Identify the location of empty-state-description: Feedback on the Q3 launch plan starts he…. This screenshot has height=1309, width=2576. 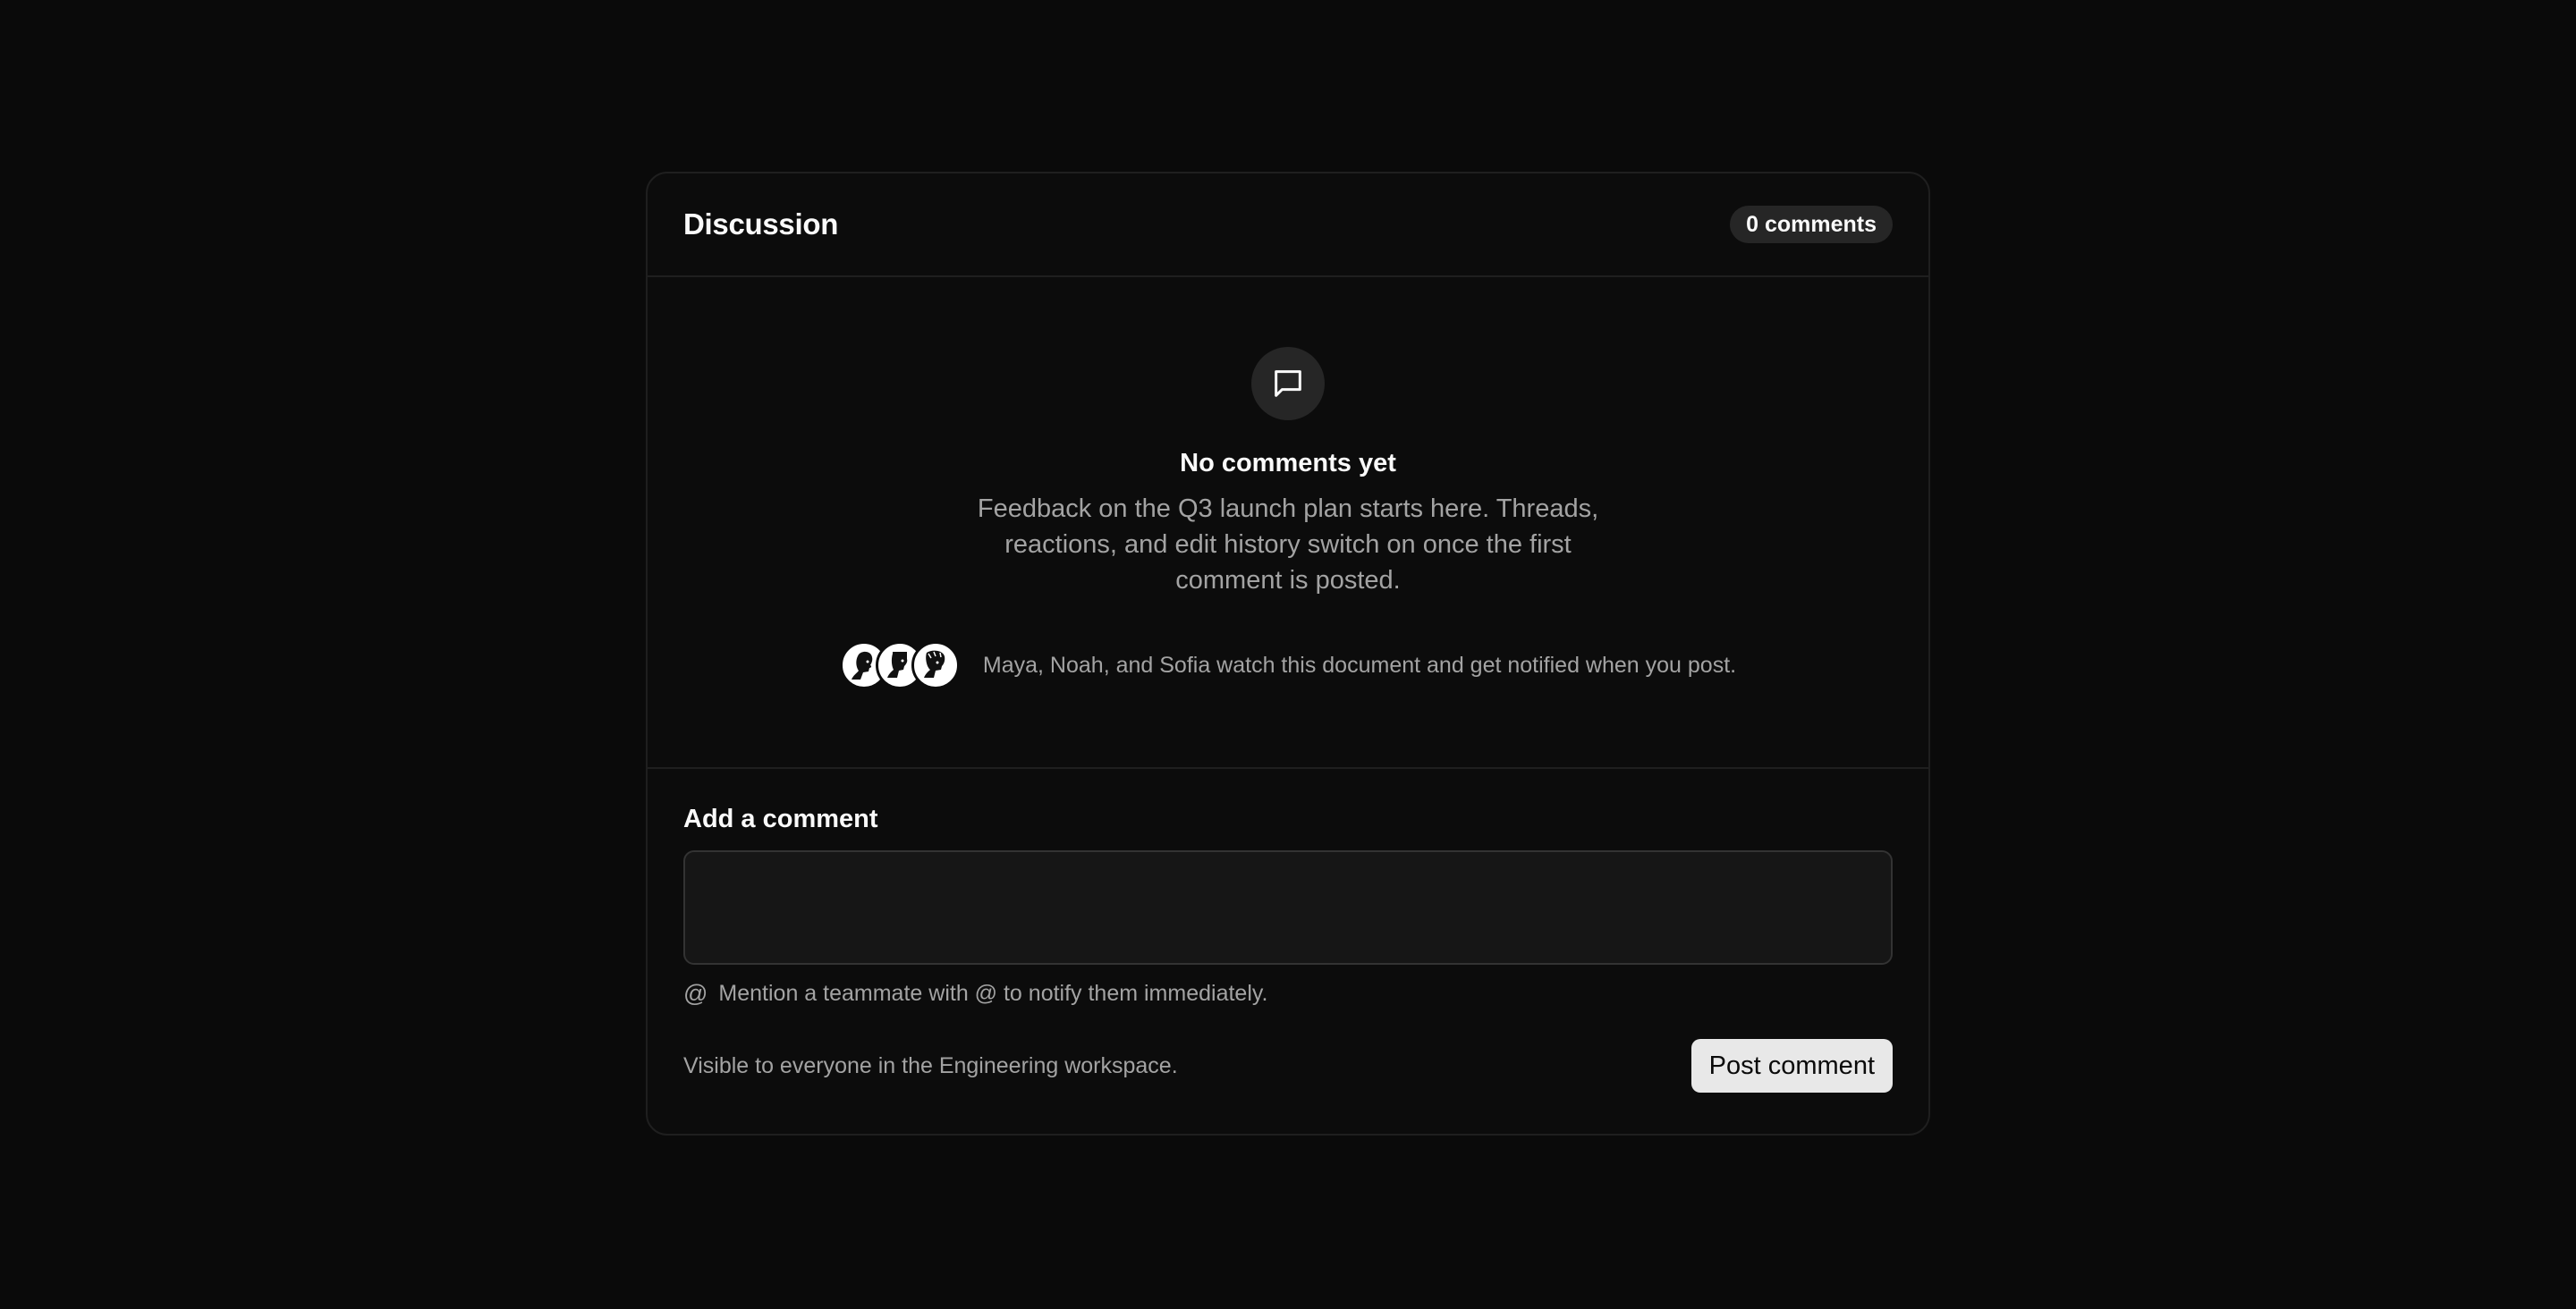
(1288, 544).